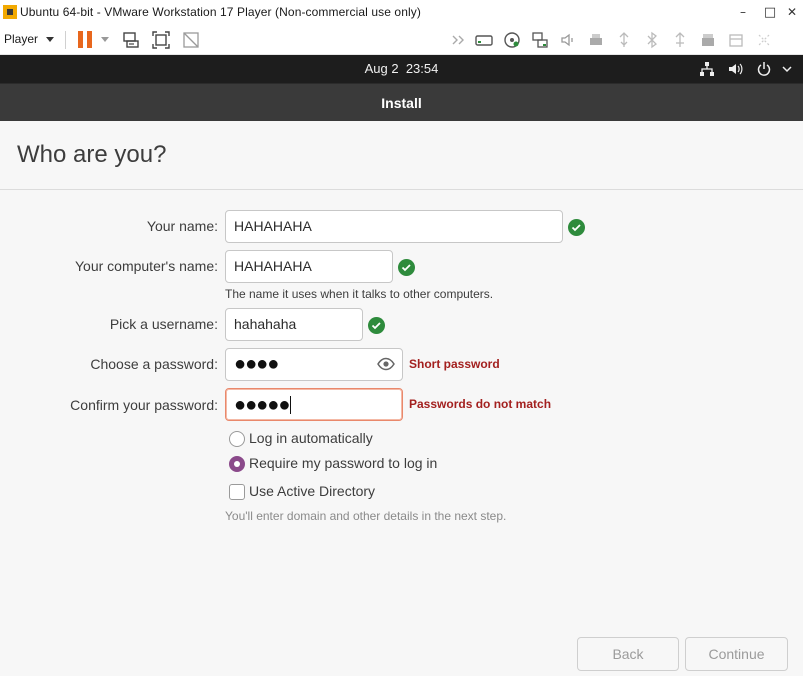 The width and height of the screenshot is (803, 676). I want to click on auto-login-radio, so click(237, 439).